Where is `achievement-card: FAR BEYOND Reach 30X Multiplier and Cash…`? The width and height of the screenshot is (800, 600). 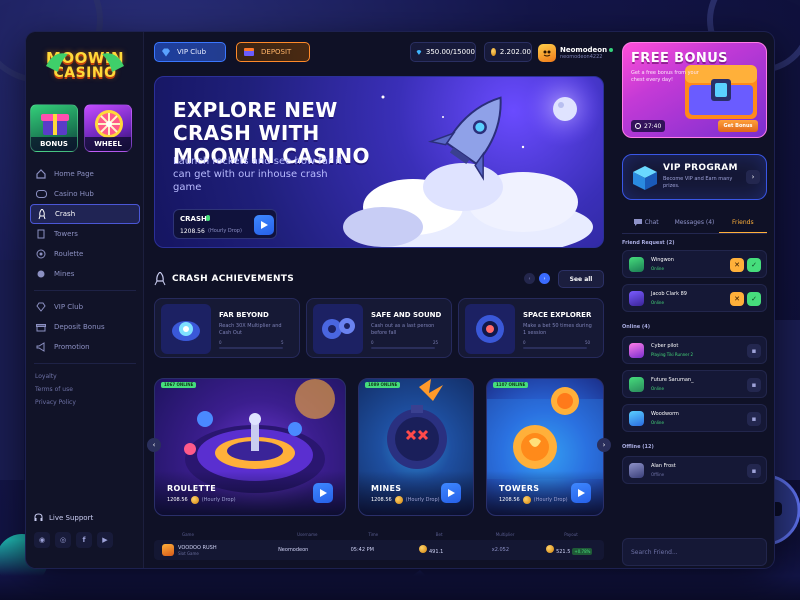 achievement-card: FAR BEYOND Reach 30X Multiplier and Cash… is located at coordinates (227, 328).